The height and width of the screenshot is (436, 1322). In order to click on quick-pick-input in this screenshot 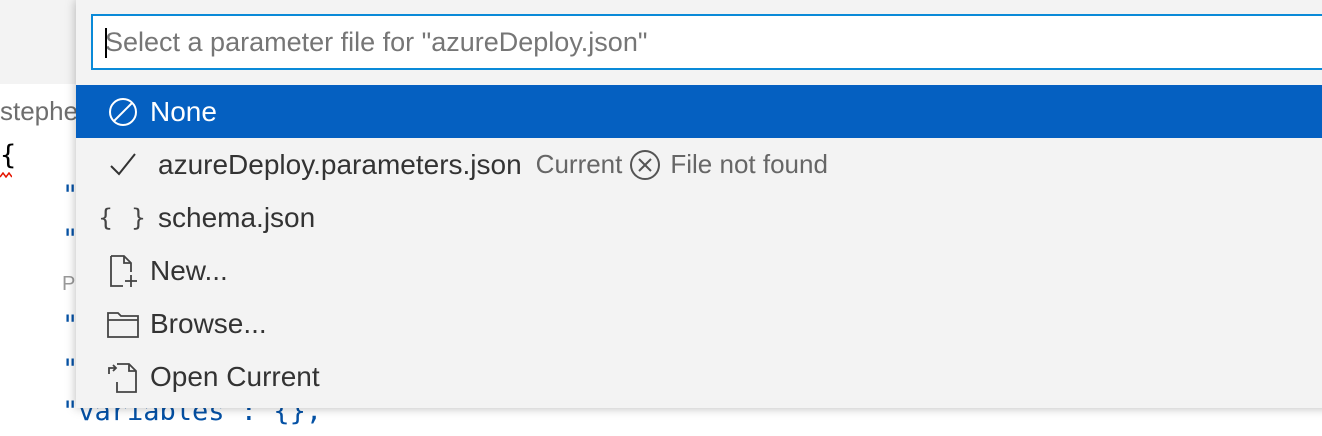, I will do `click(707, 42)`.